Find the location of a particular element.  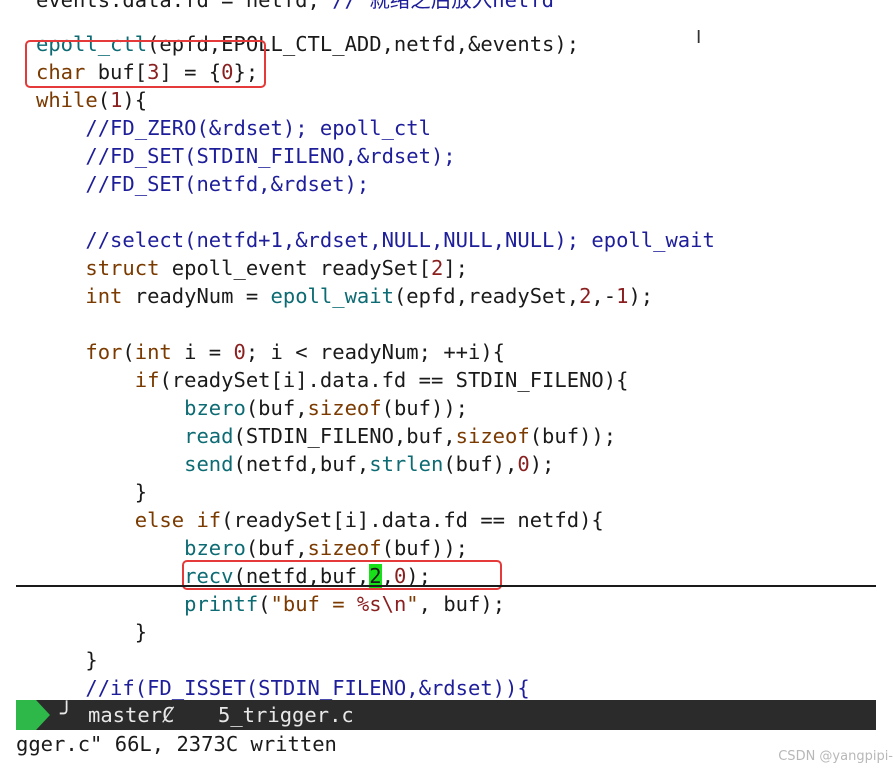

code-line: if(readySet[i].data.fd == STDIN_FILENO){ is located at coordinates (332, 380).